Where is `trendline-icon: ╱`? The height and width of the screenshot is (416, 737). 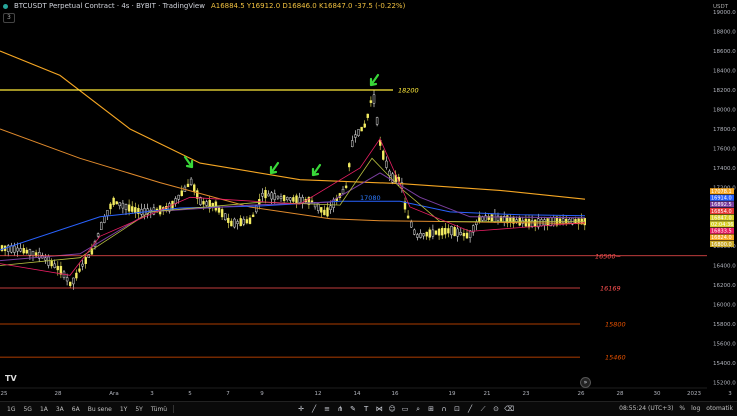
trendline-icon: ╱ is located at coordinates (314, 409).